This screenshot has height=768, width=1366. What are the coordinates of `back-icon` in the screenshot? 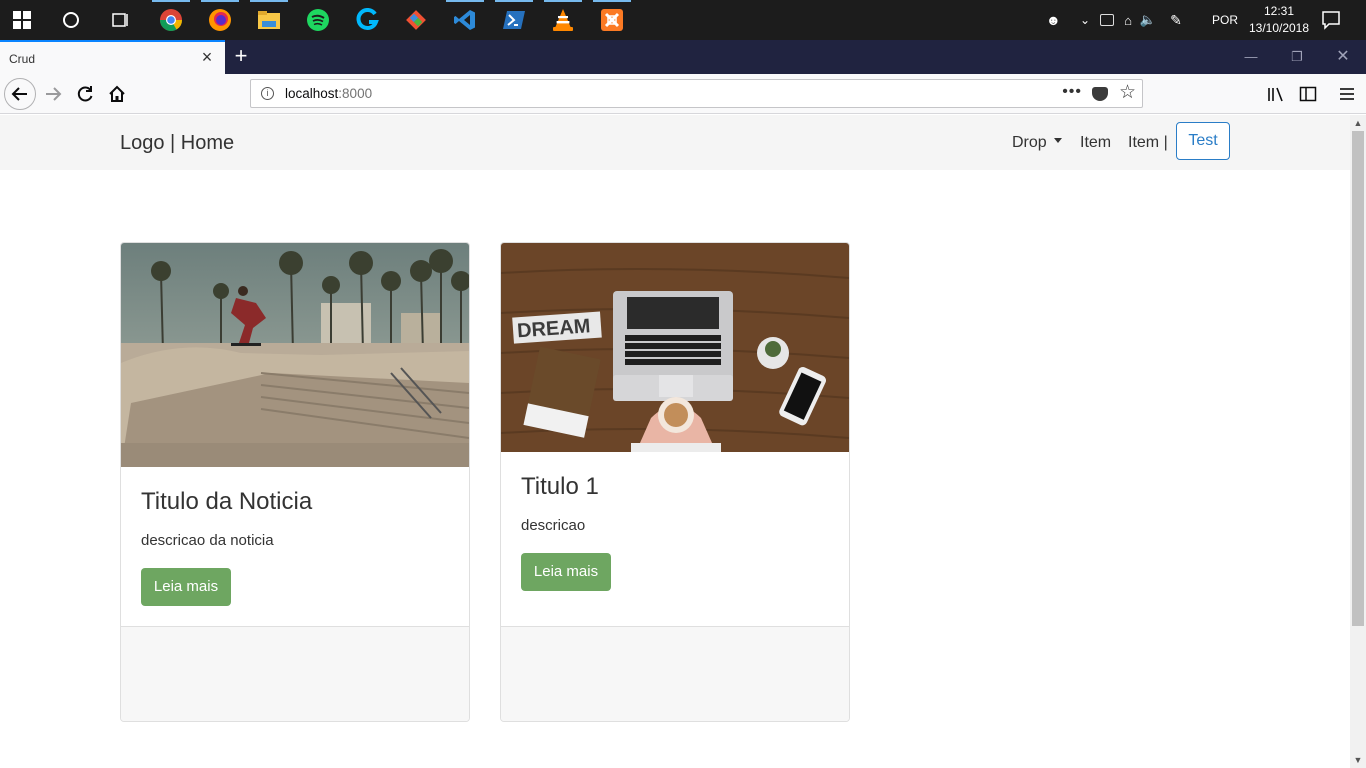 It's located at (20, 94).